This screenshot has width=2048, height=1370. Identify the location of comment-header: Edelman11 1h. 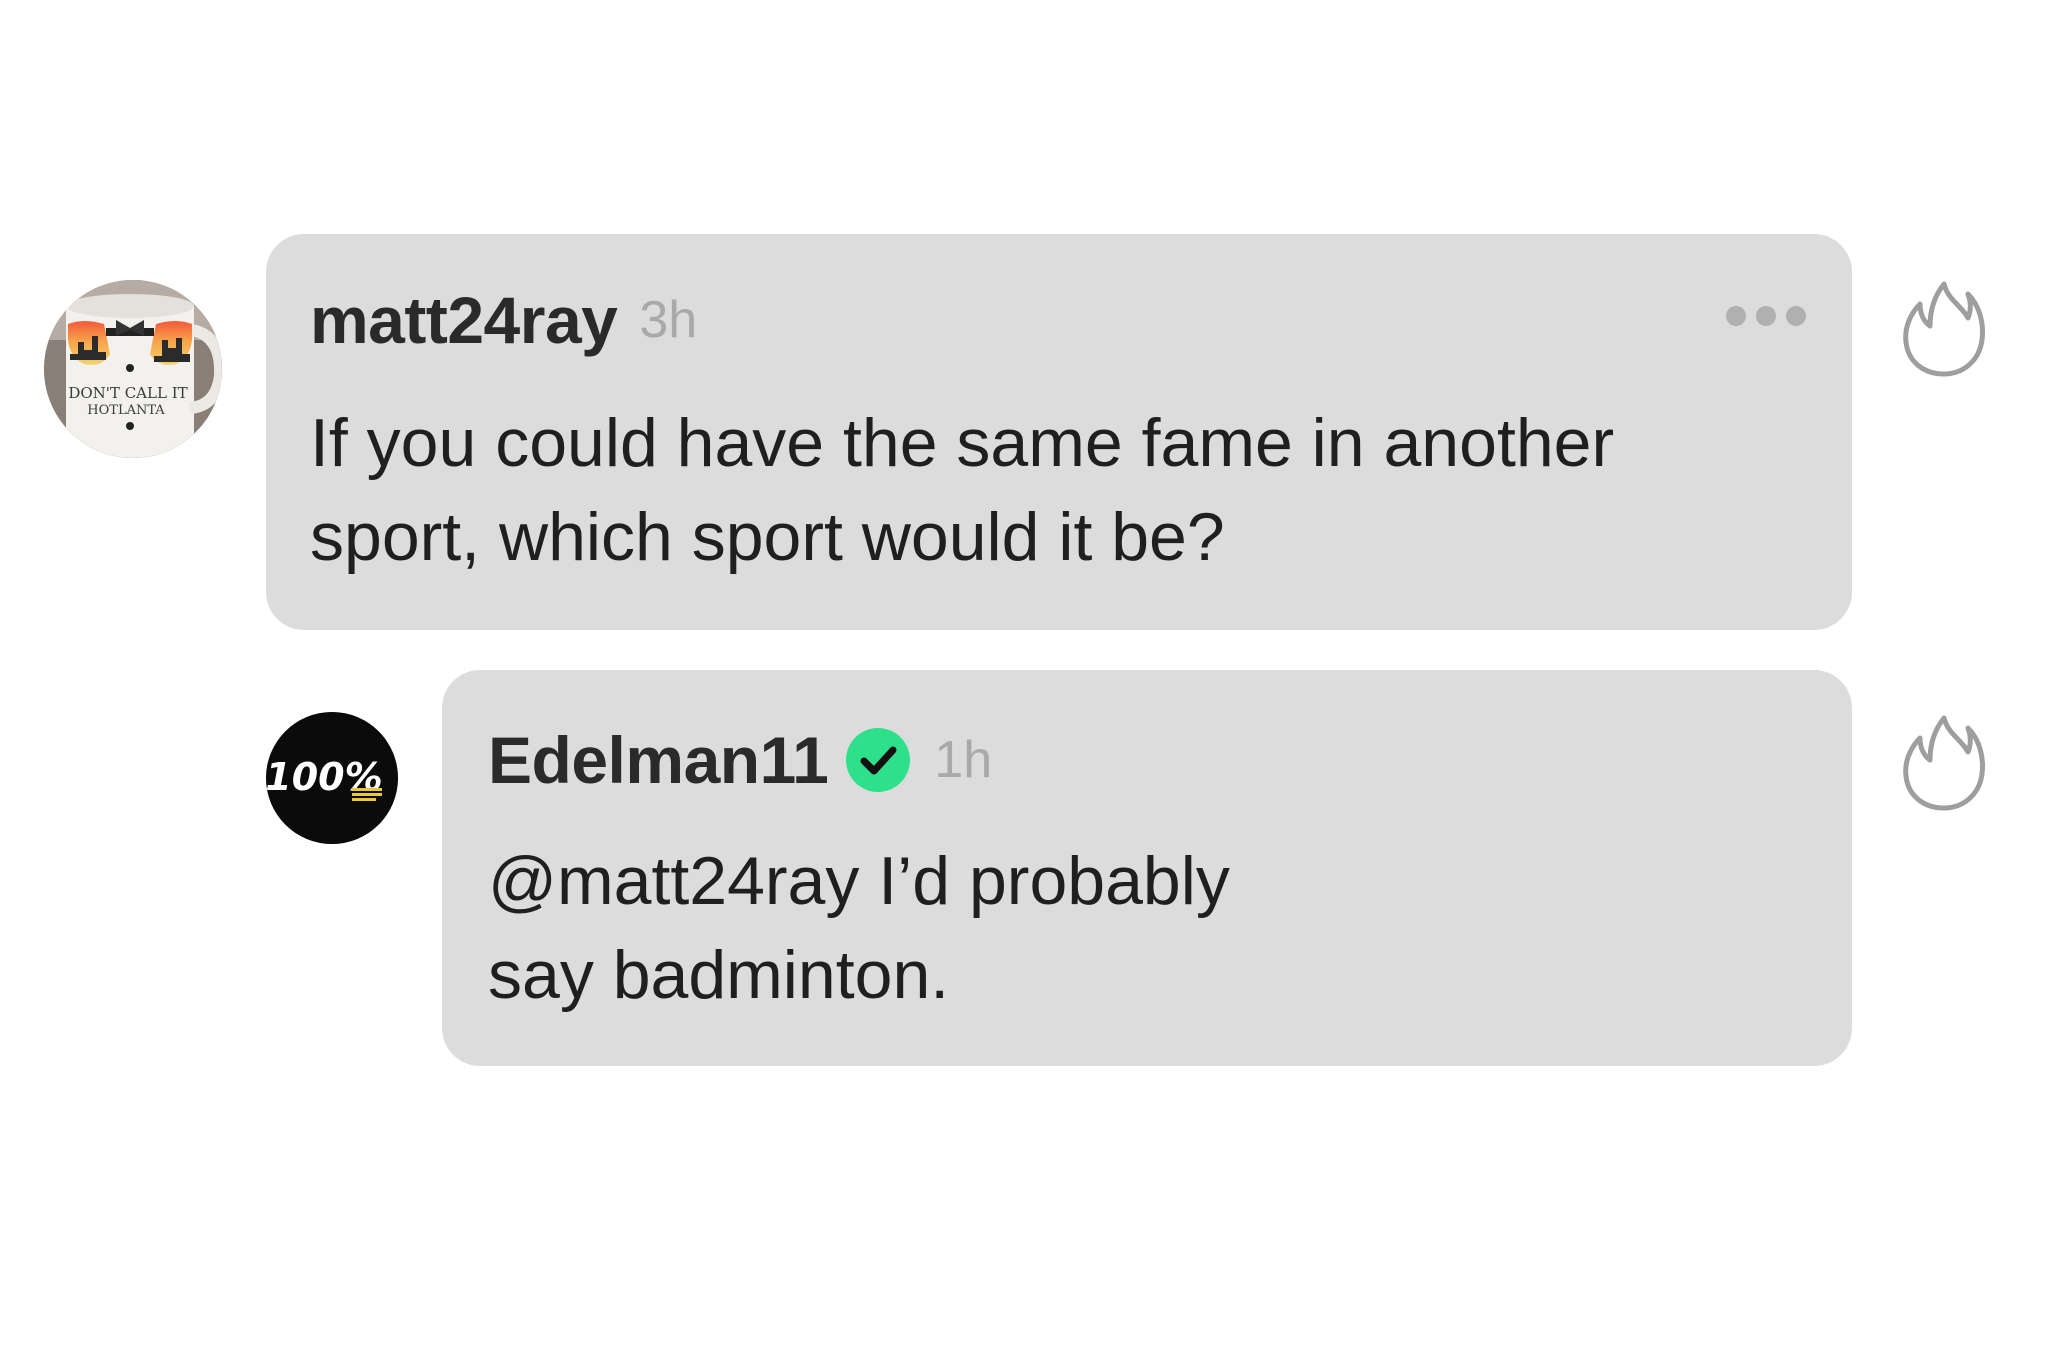
(740, 760).